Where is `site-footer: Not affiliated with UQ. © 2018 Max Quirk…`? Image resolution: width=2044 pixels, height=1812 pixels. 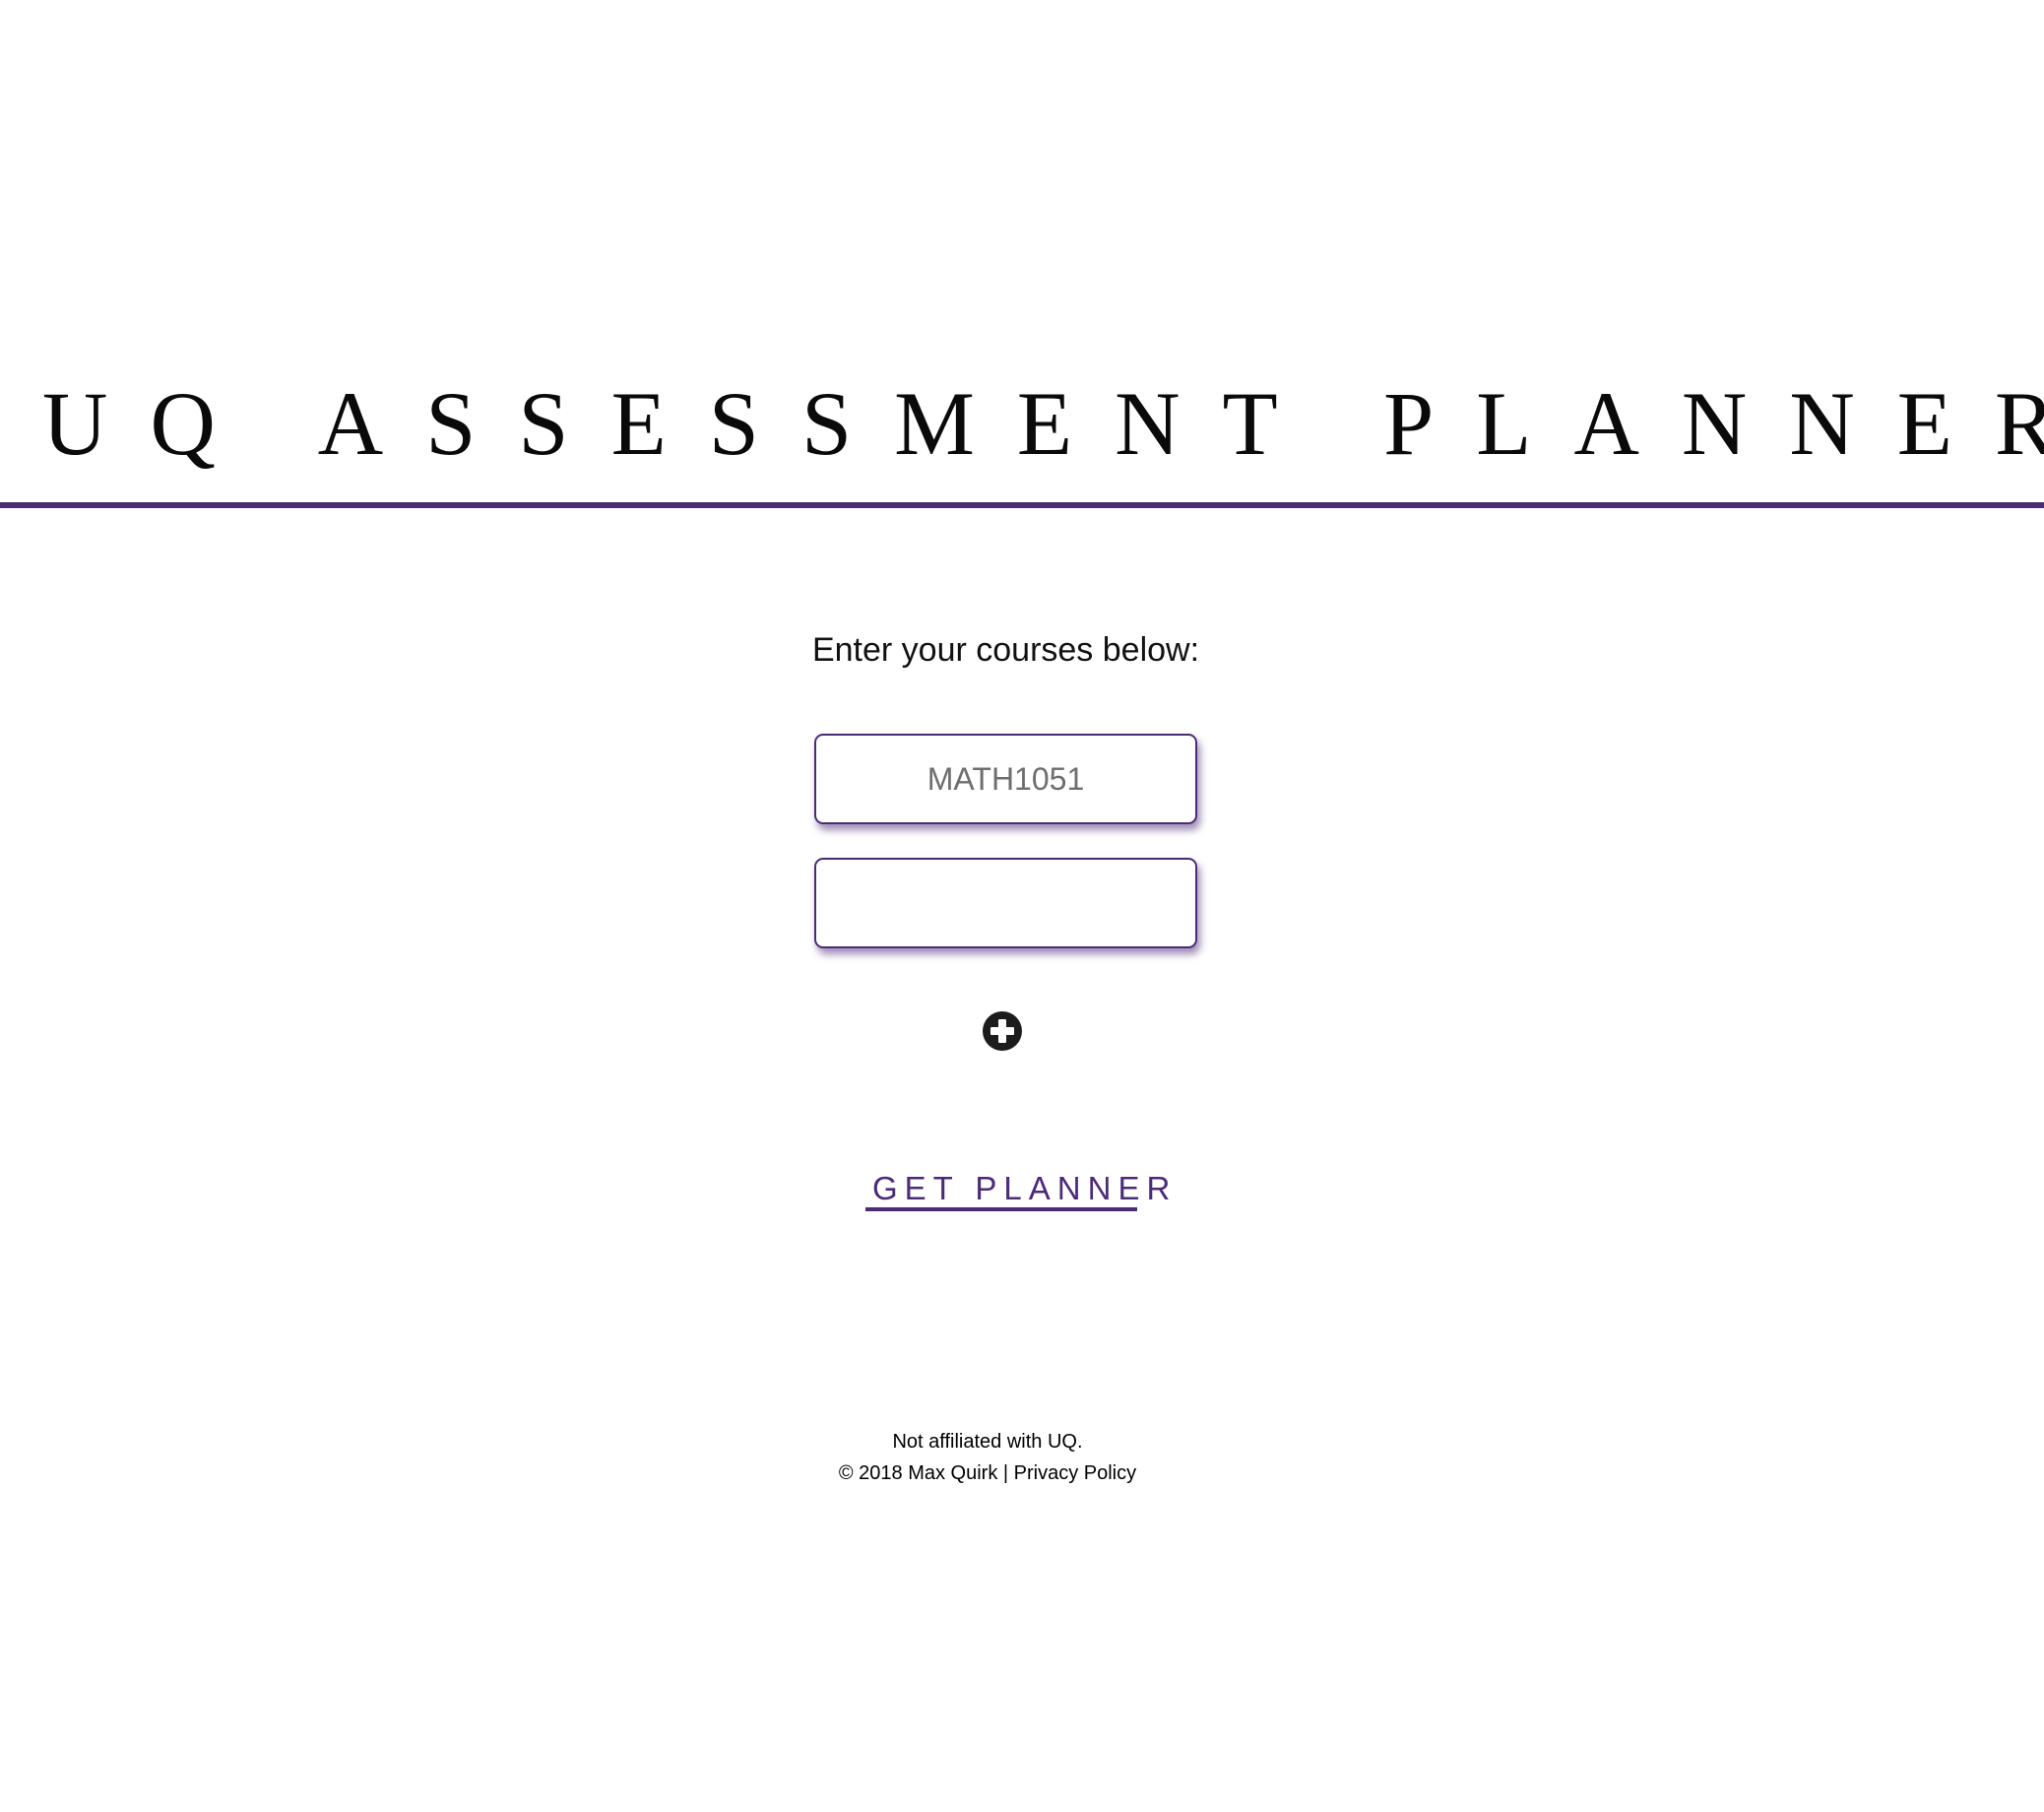
site-footer: Not affiliated with UQ. © 2018 Max Quirk… is located at coordinates (987, 1457).